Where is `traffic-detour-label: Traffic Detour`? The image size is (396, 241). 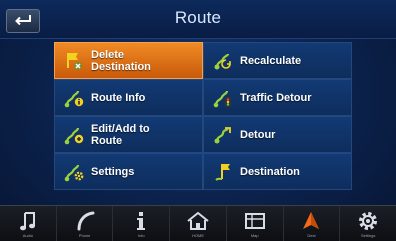
traffic-detour-label: Traffic Detour is located at coordinates (276, 97).